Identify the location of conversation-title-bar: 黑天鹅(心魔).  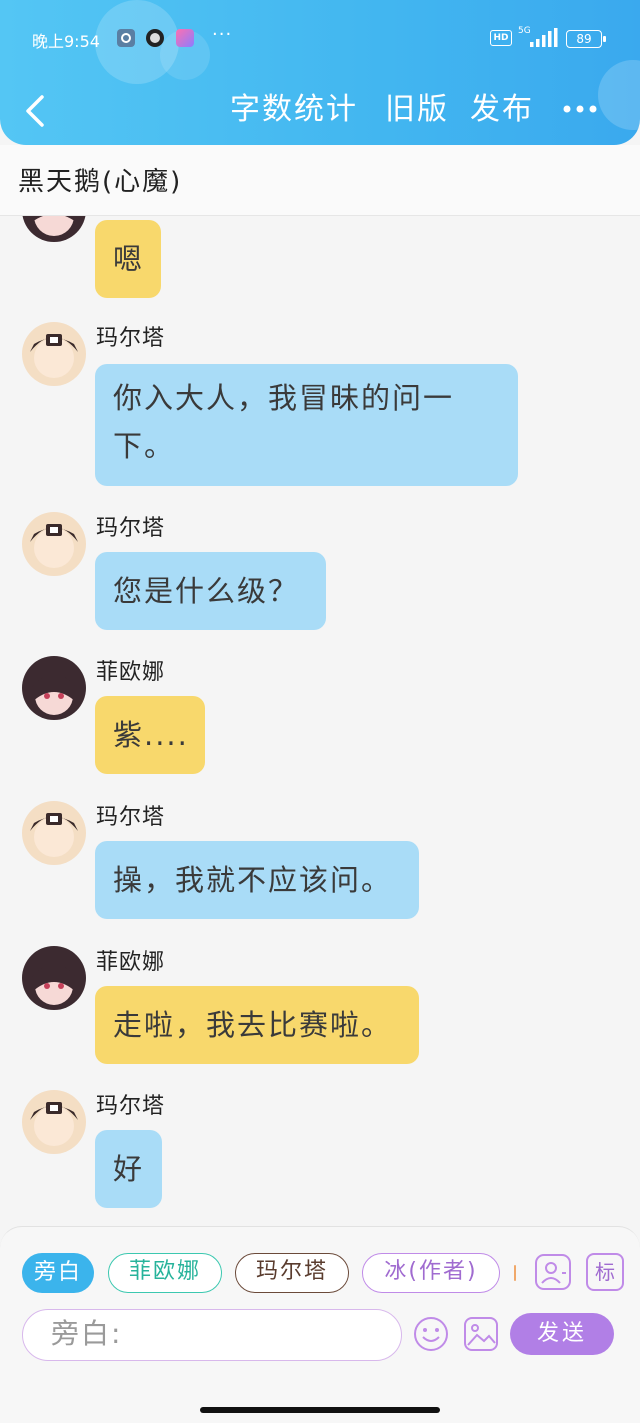
(320, 180).